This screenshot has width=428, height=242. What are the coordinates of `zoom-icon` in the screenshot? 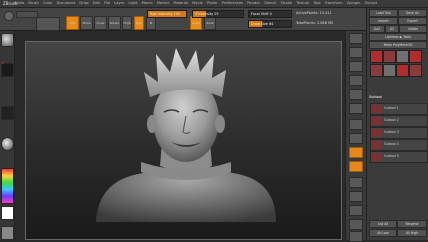 It's located at (356, 80).